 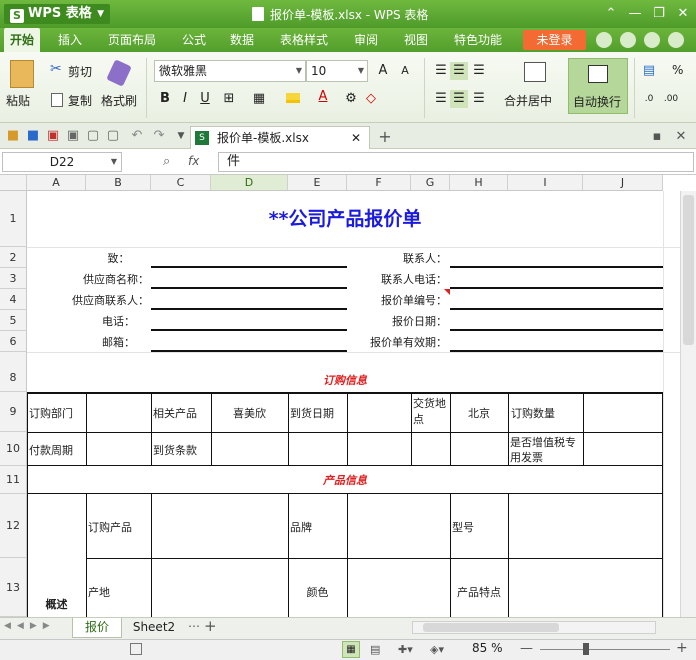 What do you see at coordinates (545, 183) in the screenshot?
I see `column-header: I` at bounding box center [545, 183].